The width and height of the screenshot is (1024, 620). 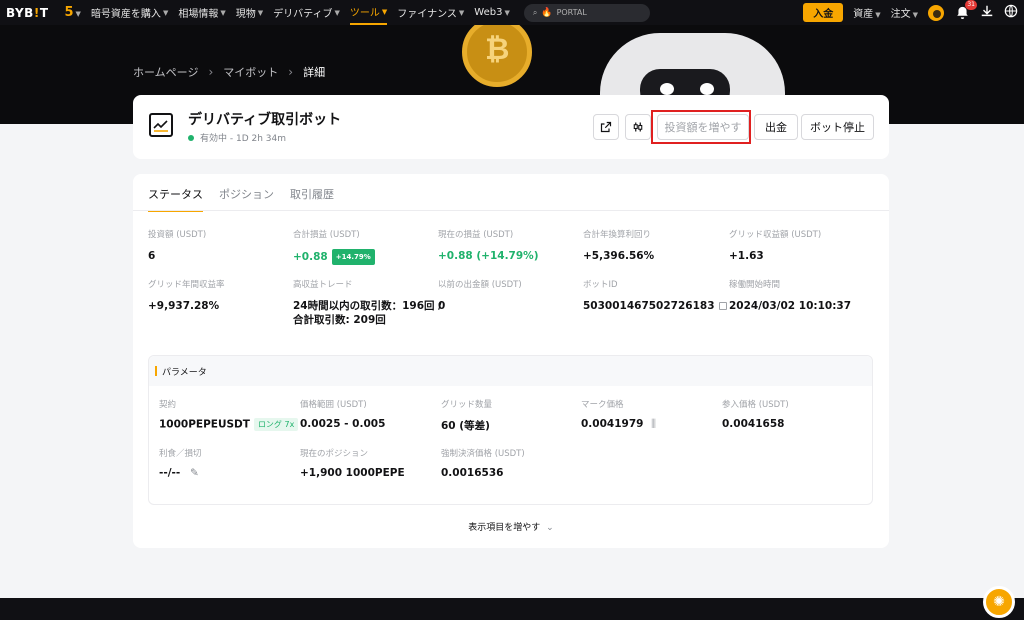 What do you see at coordinates (430, 12) in the screenshot?
I see `nav-finance: ファイナンス ▼` at bounding box center [430, 12].